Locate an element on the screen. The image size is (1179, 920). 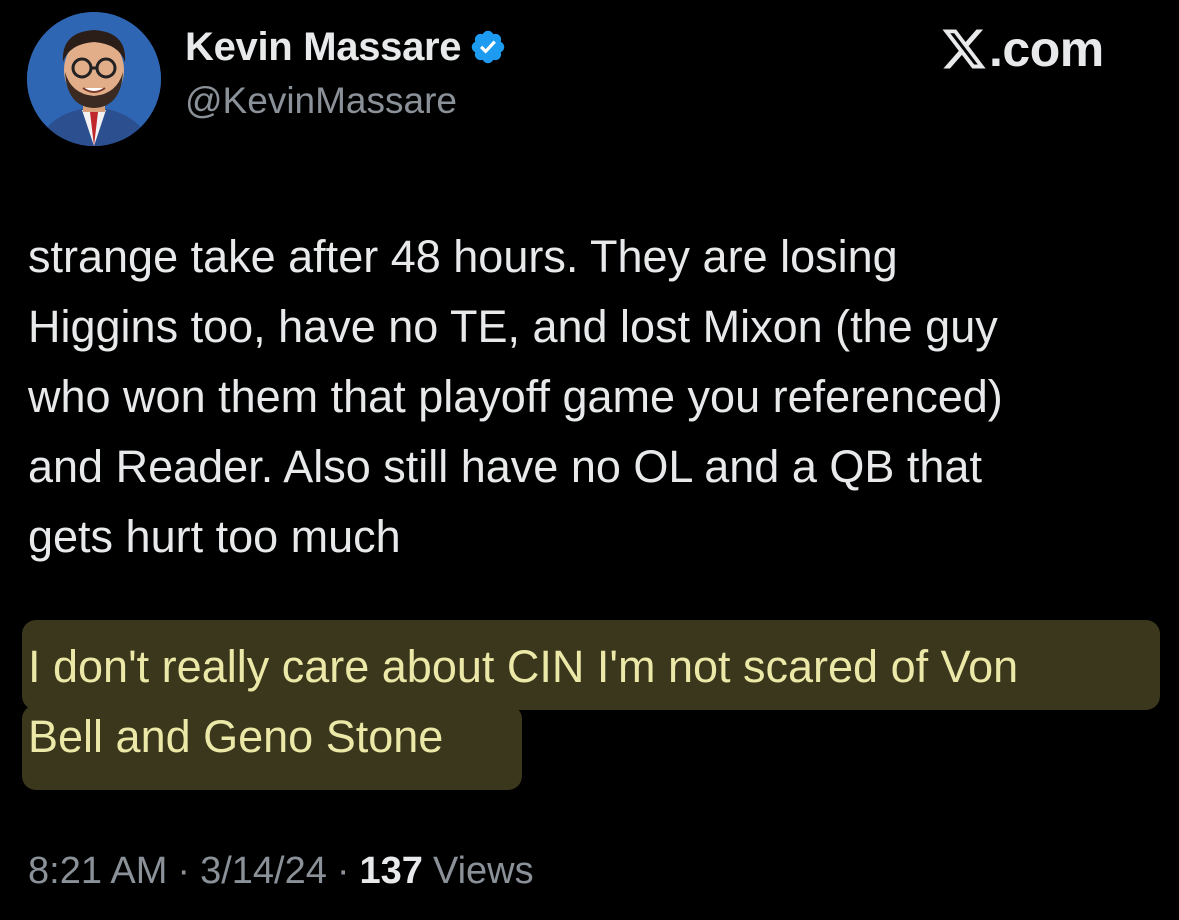
brand-watermark: .com is located at coordinates (1022, 49).